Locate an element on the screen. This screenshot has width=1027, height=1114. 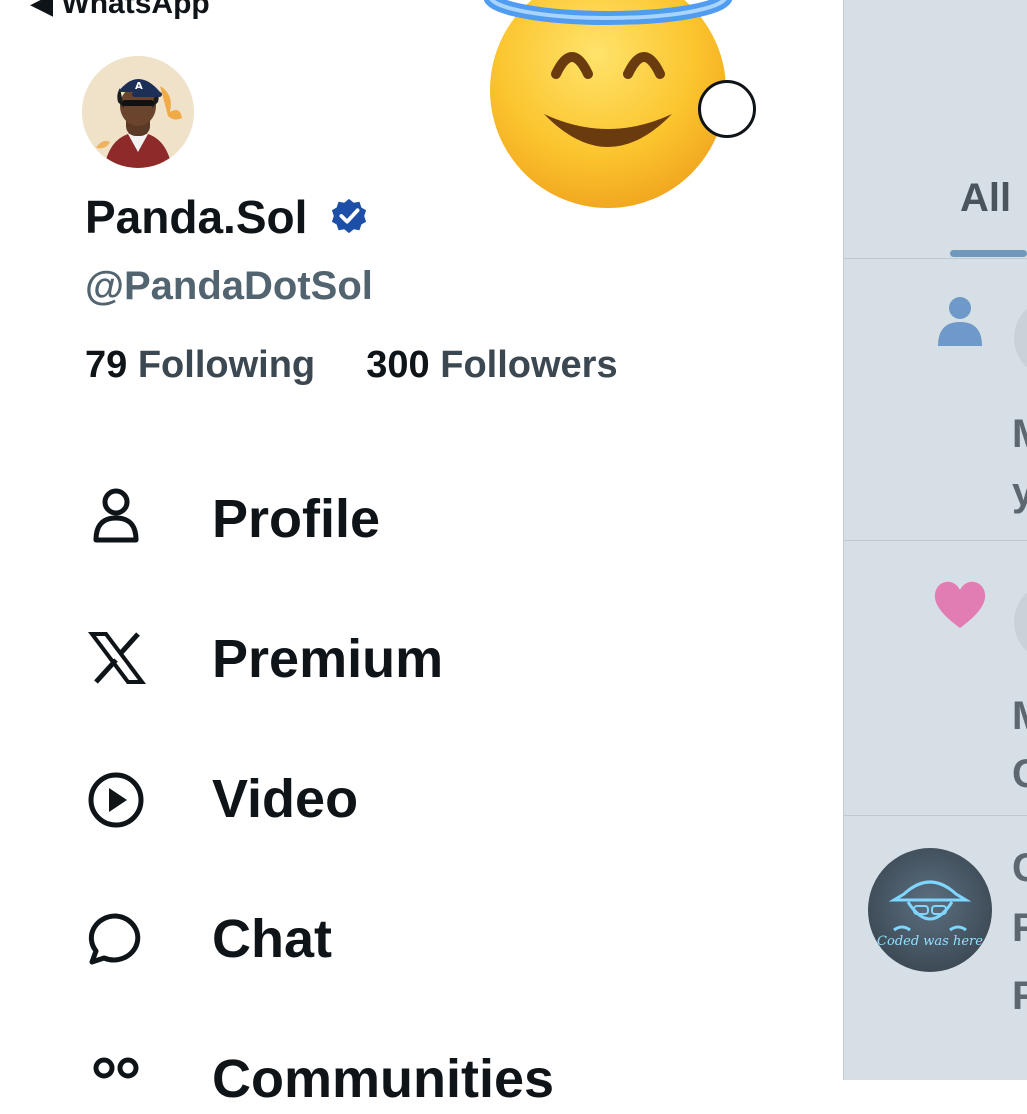
tab-all-indicator is located at coordinates (988, 253).